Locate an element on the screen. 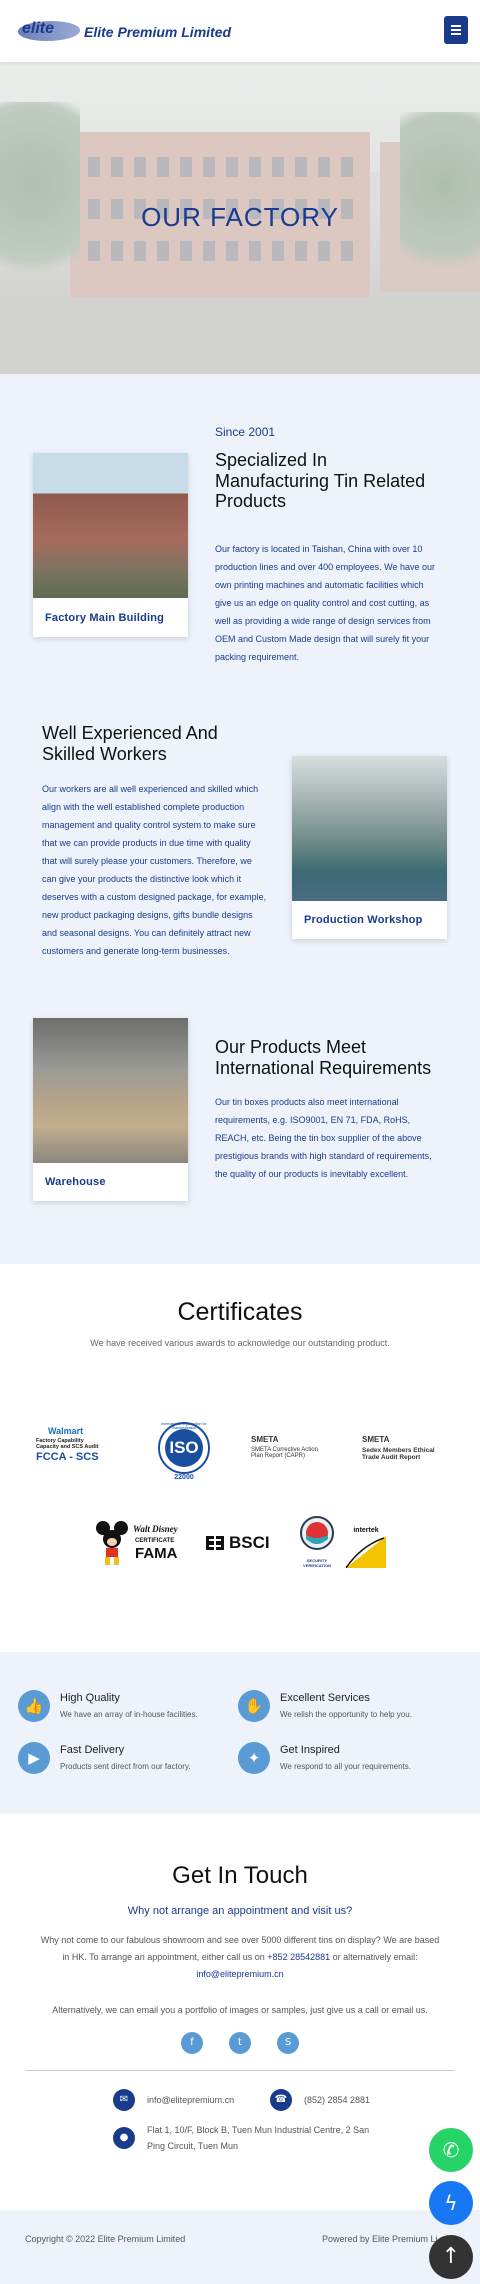  whatsapp-icon: ✆ is located at coordinates (451, 2150).